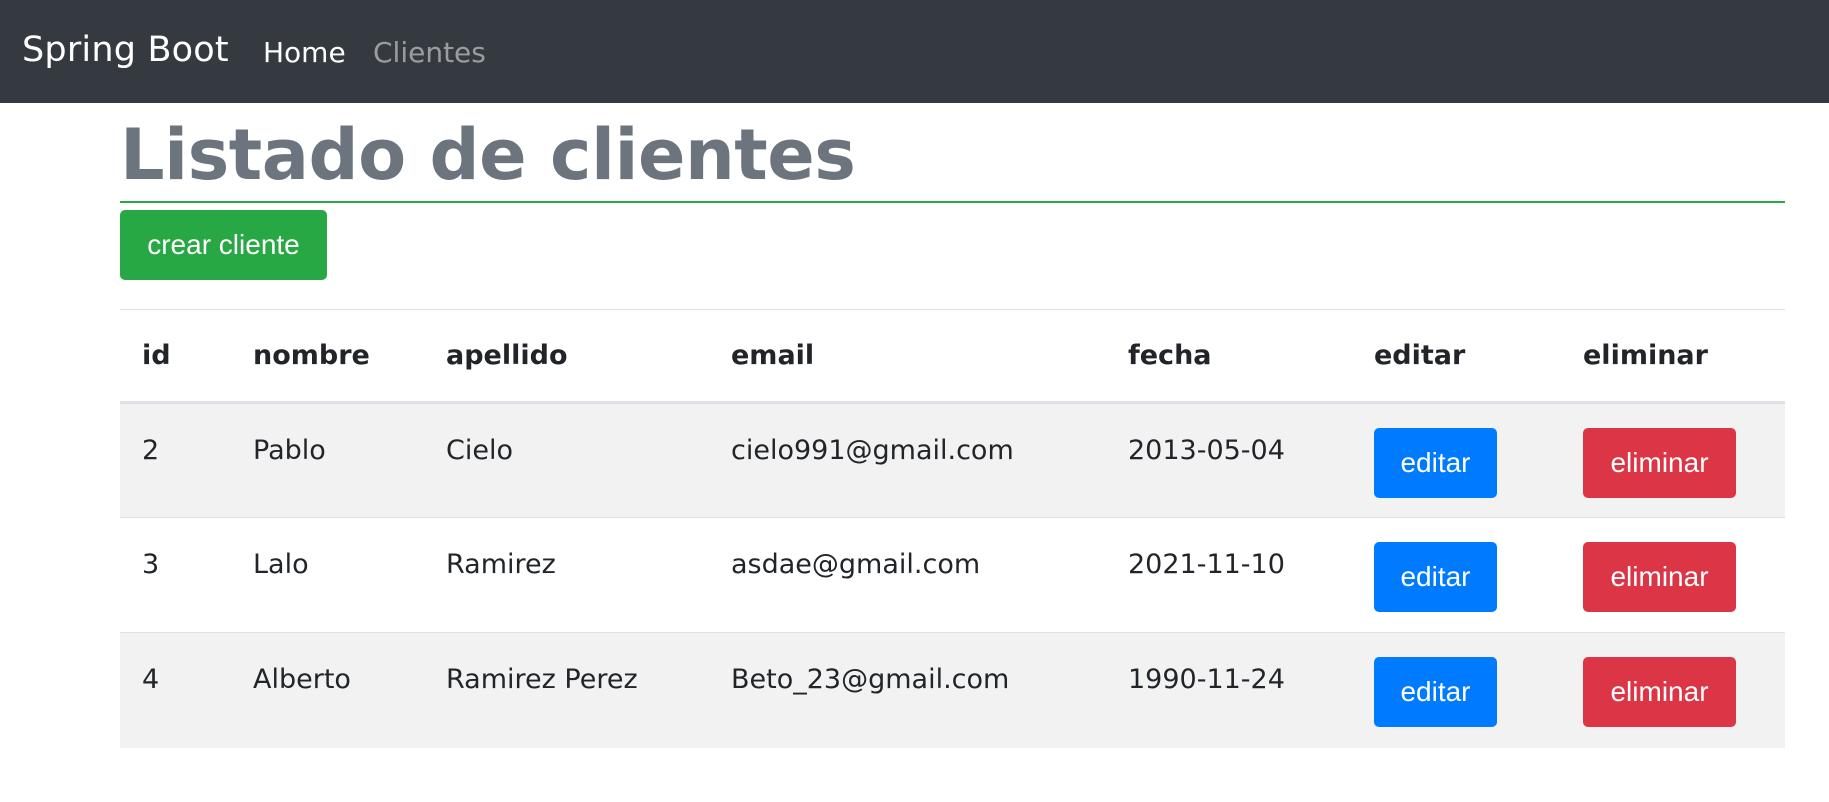  Describe the element at coordinates (302, 679) in the screenshot. I see `cell-nombre-text: Alberto` at that location.